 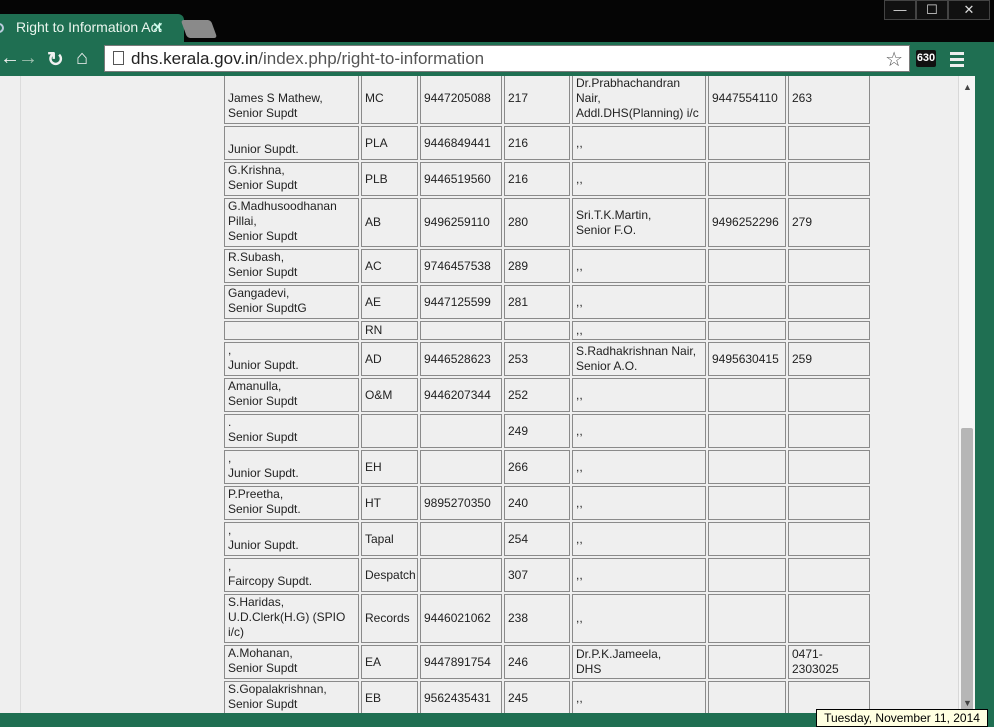 What do you see at coordinates (389, 539) in the screenshot?
I see `cell-section: Tapal` at bounding box center [389, 539].